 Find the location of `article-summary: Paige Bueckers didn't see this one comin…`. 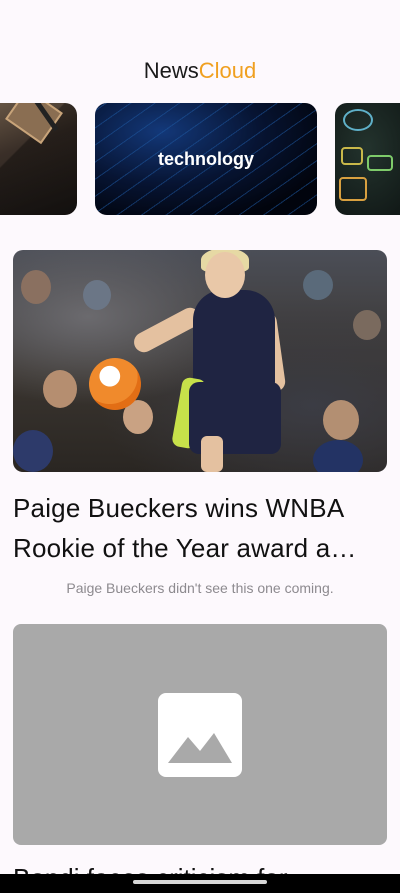

article-summary: Paige Bueckers didn't see this one comin… is located at coordinates (200, 588).